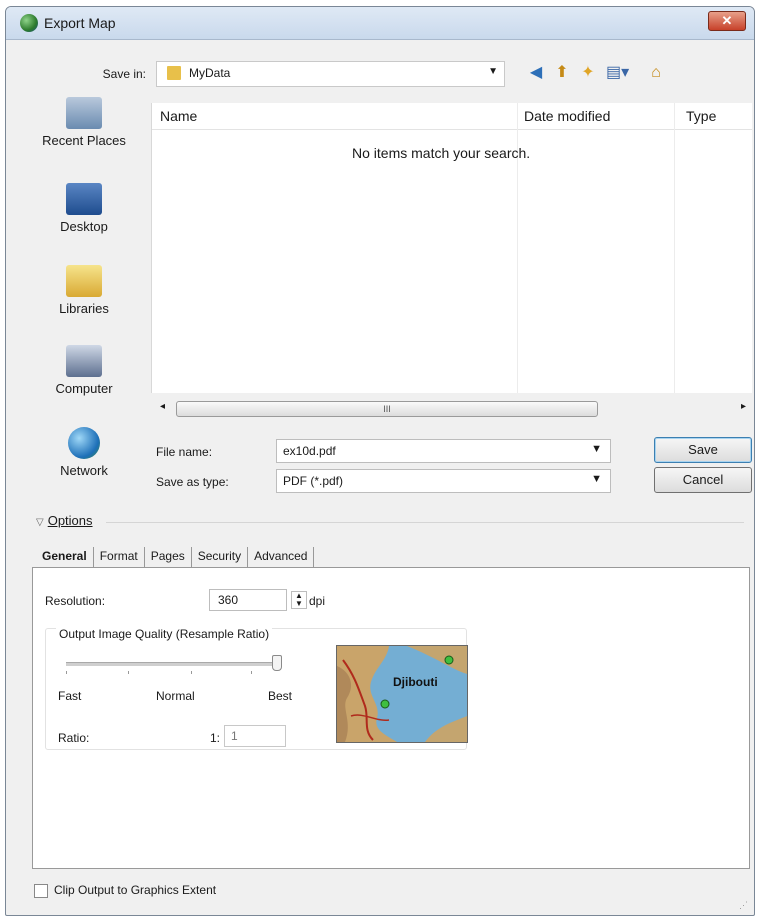  Describe the element at coordinates (317, 601) in the screenshot. I see `resolution-unit: dpi` at that location.